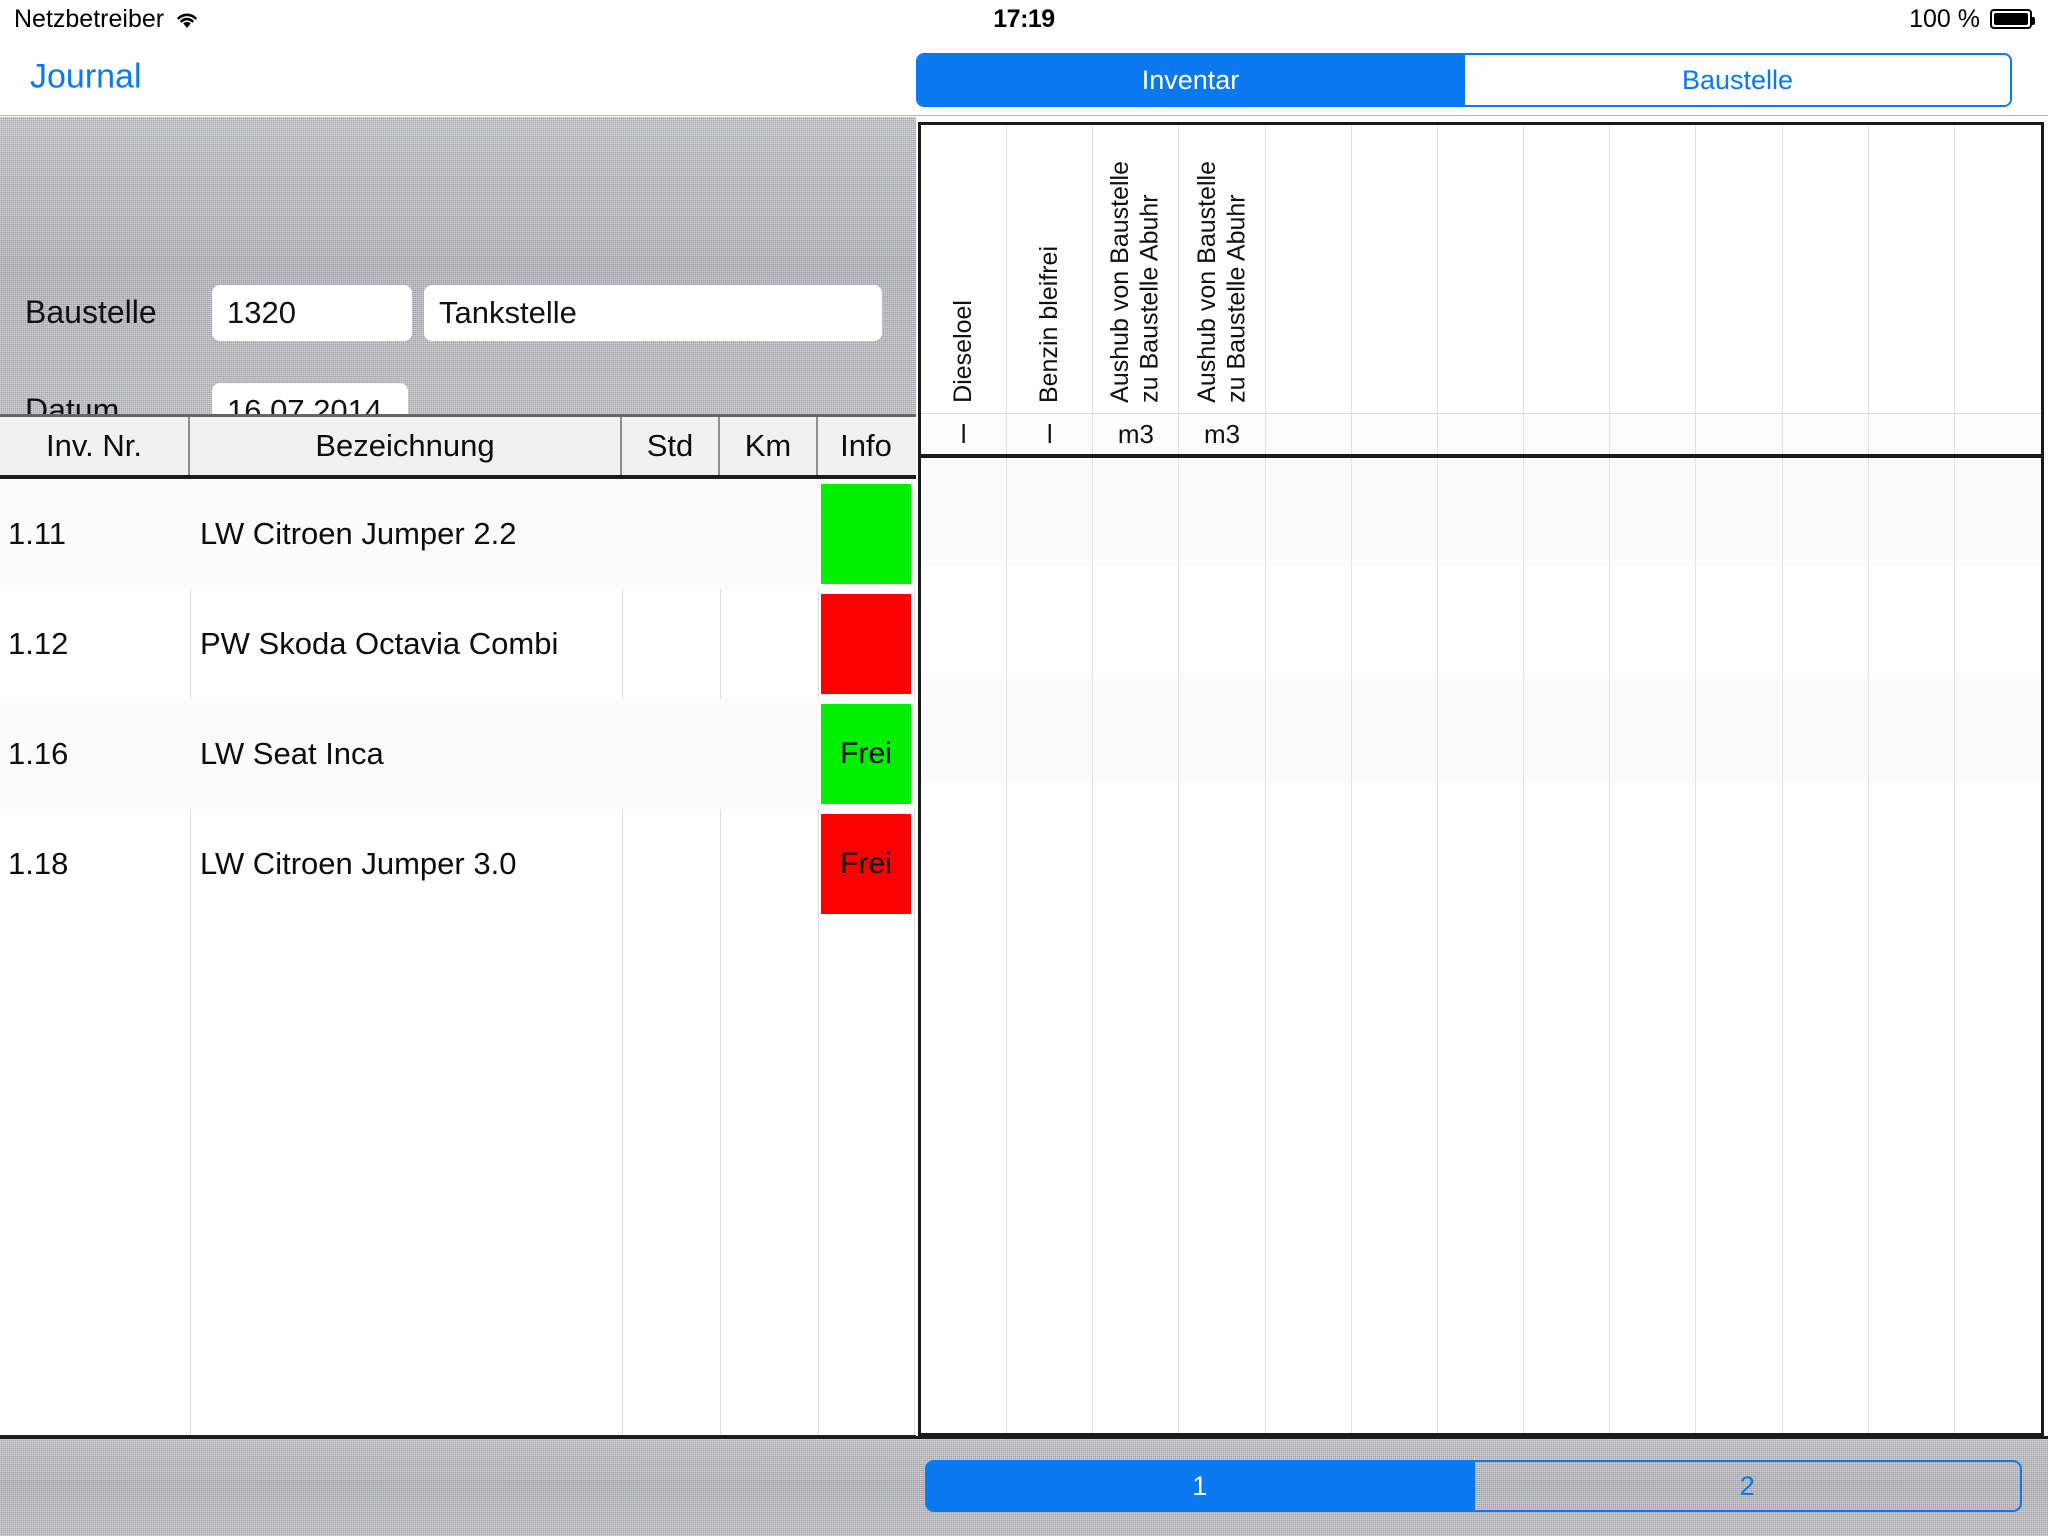 This screenshot has height=1536, width=2048. What do you see at coordinates (458, 534) in the screenshot?
I see `table-row: 1.11 LW Citroen Jumper 2.2` at bounding box center [458, 534].